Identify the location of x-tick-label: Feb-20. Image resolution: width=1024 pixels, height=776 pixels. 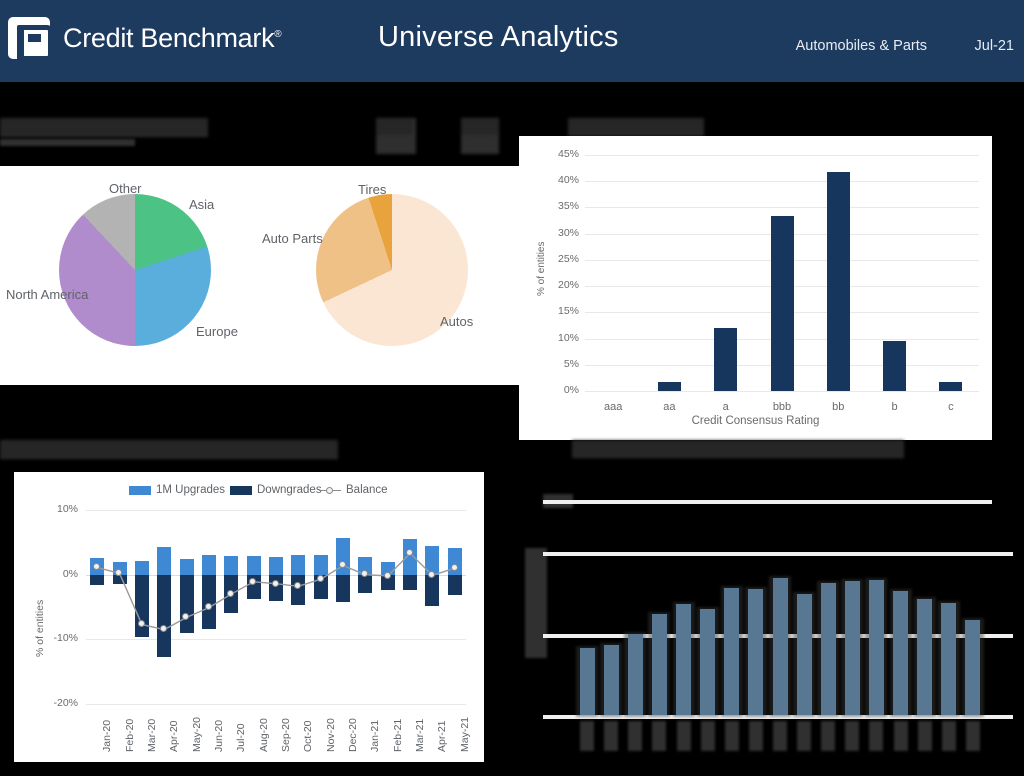
(129, 735).